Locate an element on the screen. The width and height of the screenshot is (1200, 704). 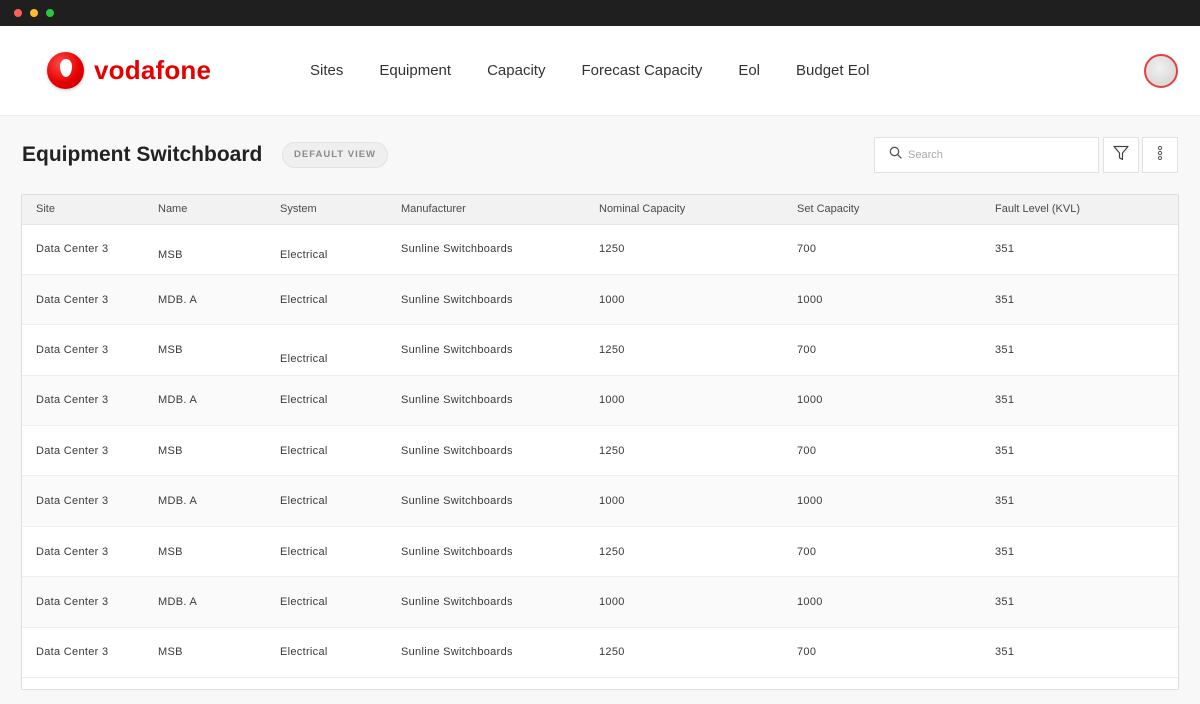
user-avatar is located at coordinates (1161, 71).